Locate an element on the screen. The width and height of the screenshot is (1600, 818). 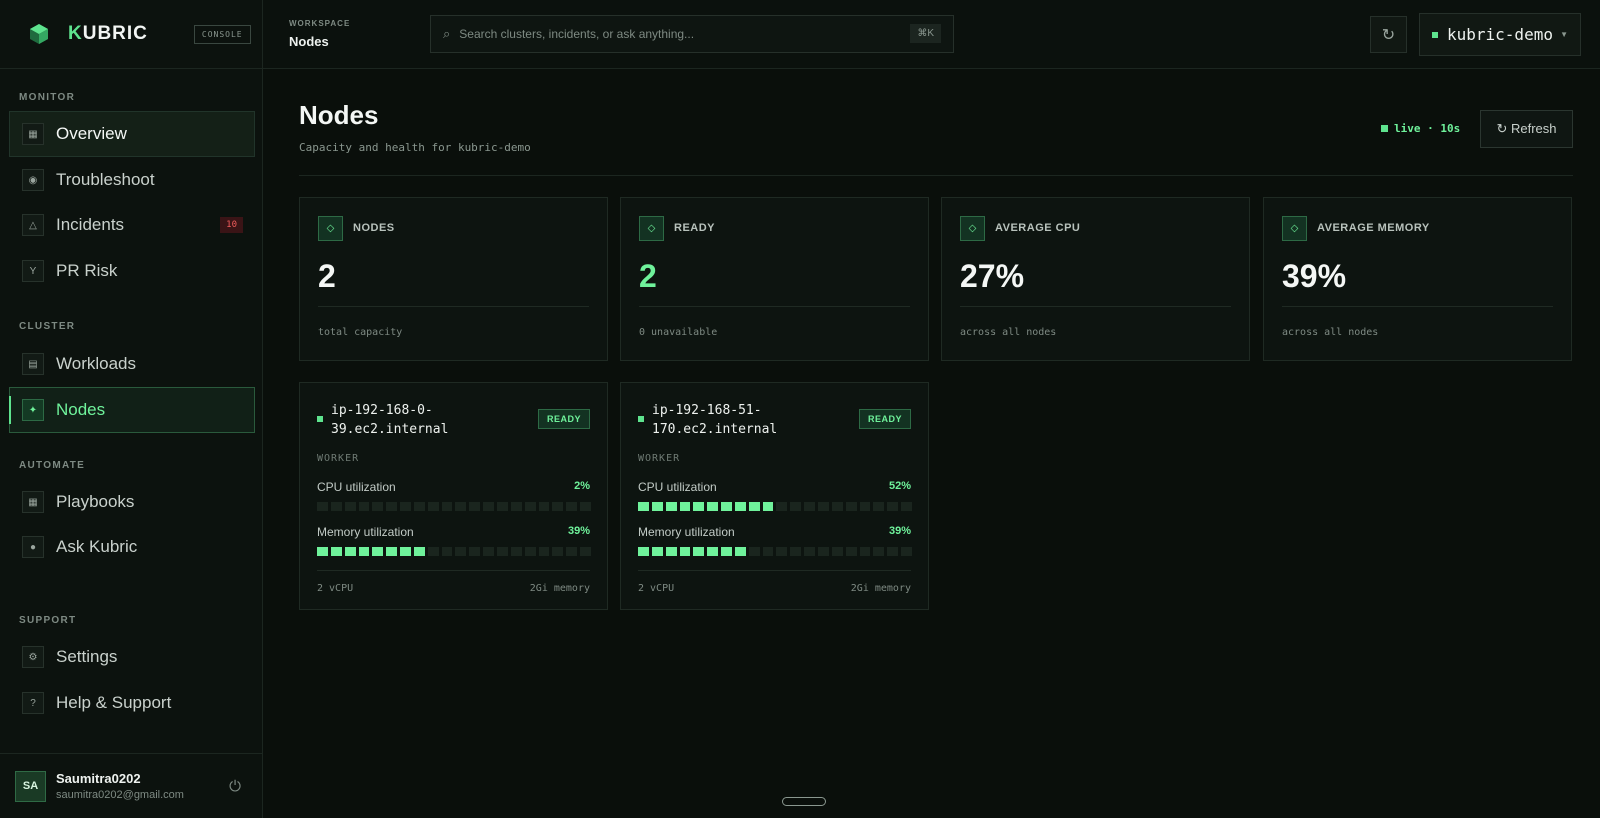
diamond-icon: ◇ is located at coordinates (972, 228).